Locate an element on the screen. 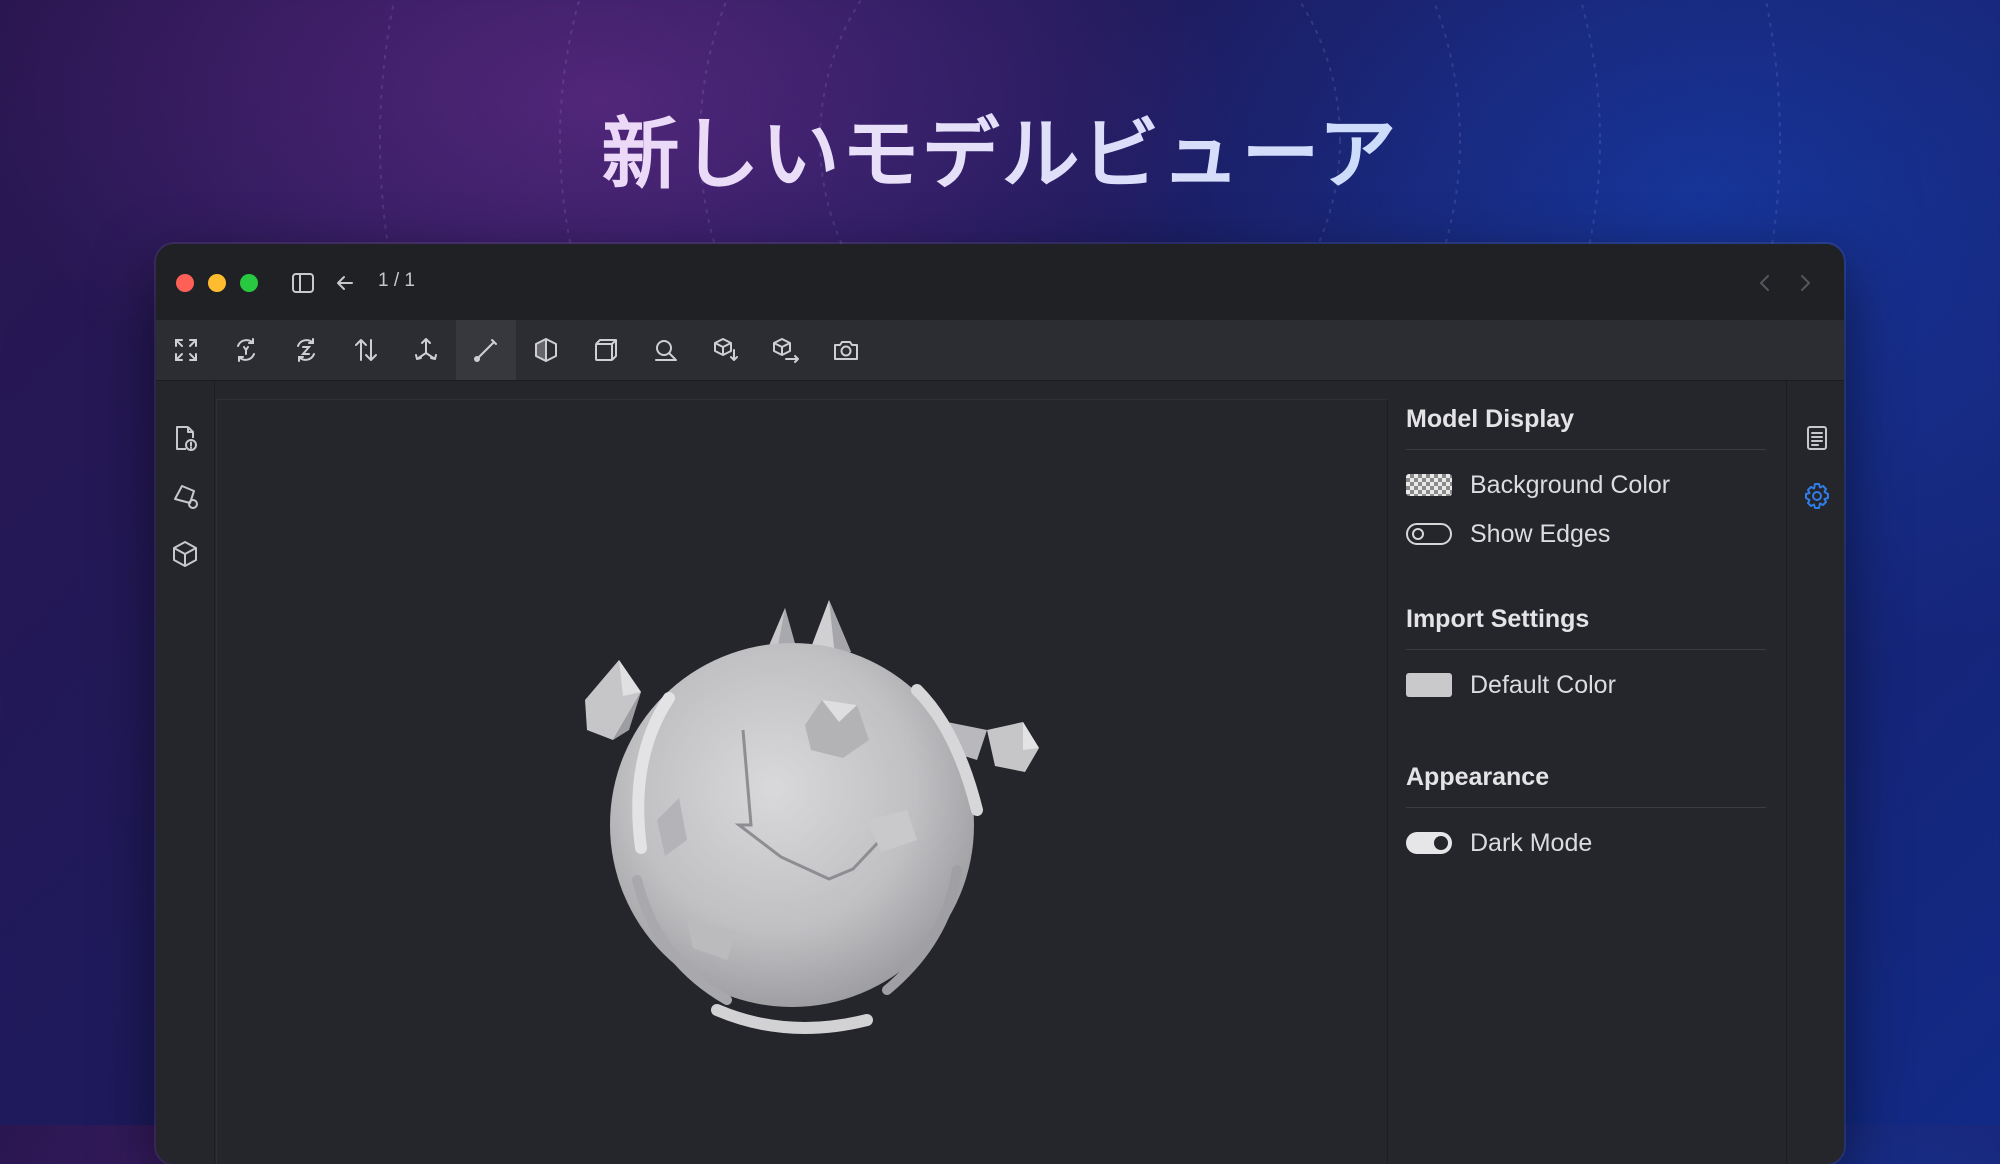 Image resolution: width=2000 pixels, height=1164 pixels. title-bar: 1 / 1 is located at coordinates (1000, 282).